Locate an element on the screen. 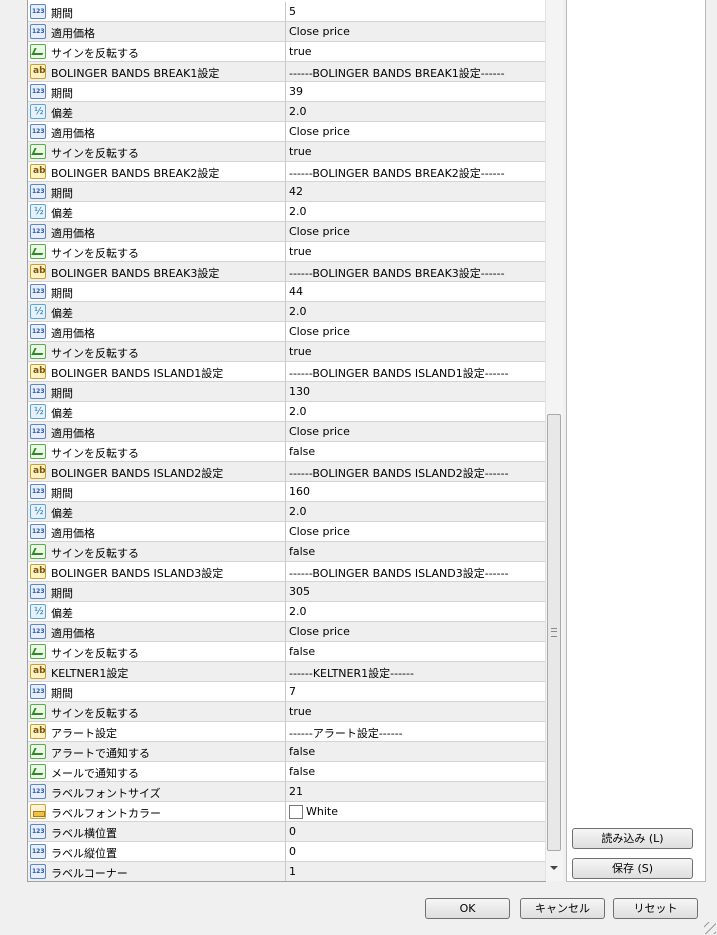 This screenshot has height=935, width=717. param-value: ------BOLINGER BANDS ISLAND2設定------ is located at coordinates (399, 473).